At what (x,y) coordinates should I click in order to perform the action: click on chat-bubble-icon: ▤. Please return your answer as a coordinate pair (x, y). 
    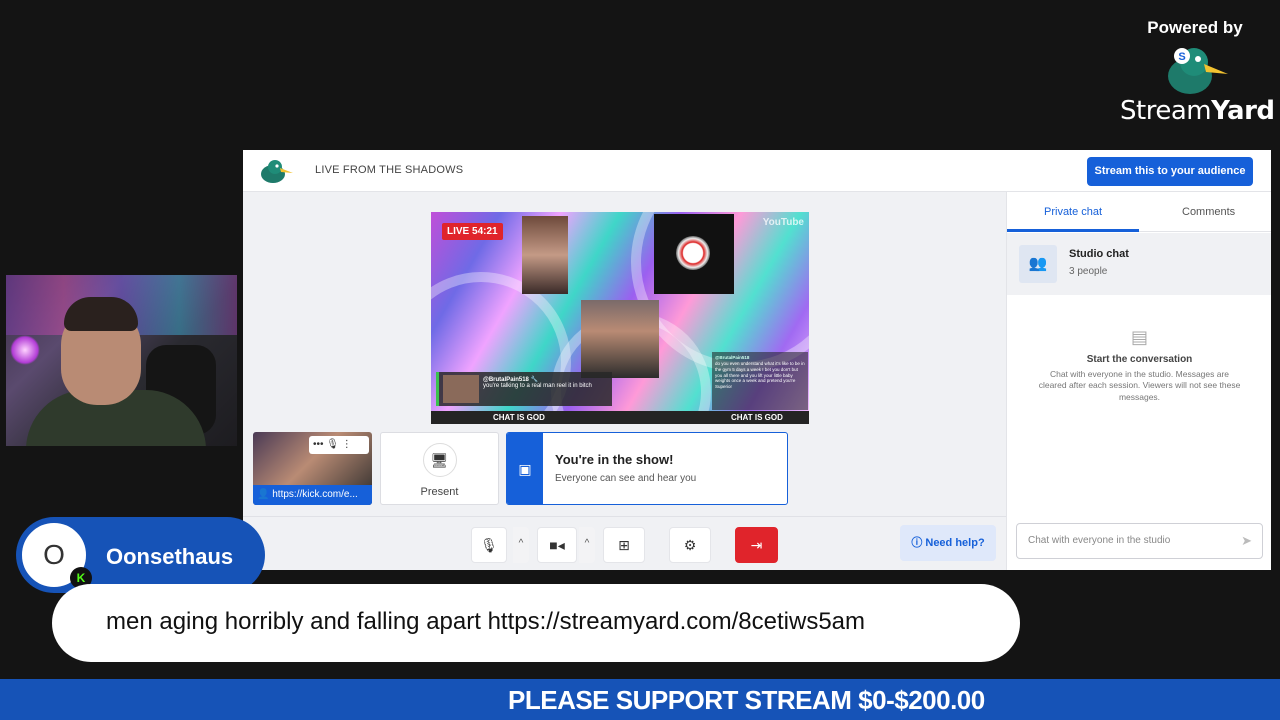
    Looking at the image, I should click on (1139, 337).